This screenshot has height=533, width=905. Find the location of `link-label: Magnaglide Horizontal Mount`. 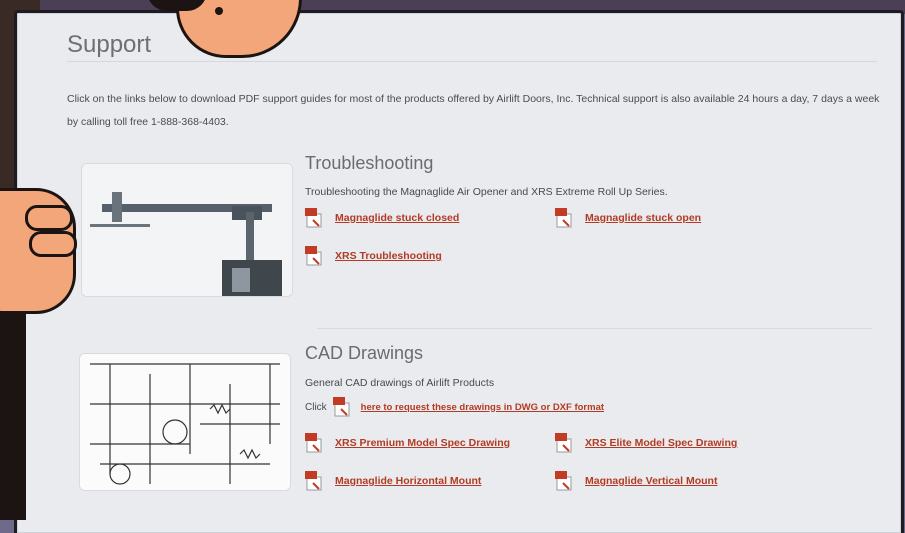

link-label: Magnaglide Horizontal Mount is located at coordinates (408, 481).